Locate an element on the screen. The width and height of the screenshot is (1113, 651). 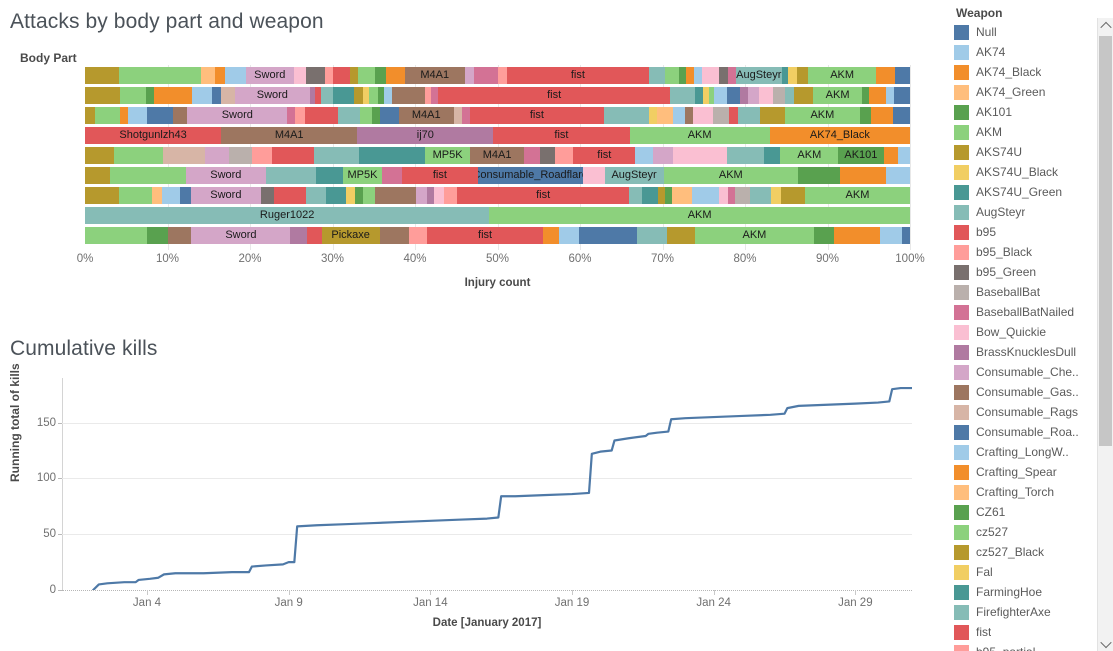
legend-item: AK74_Black is located at coordinates (1024, 72).